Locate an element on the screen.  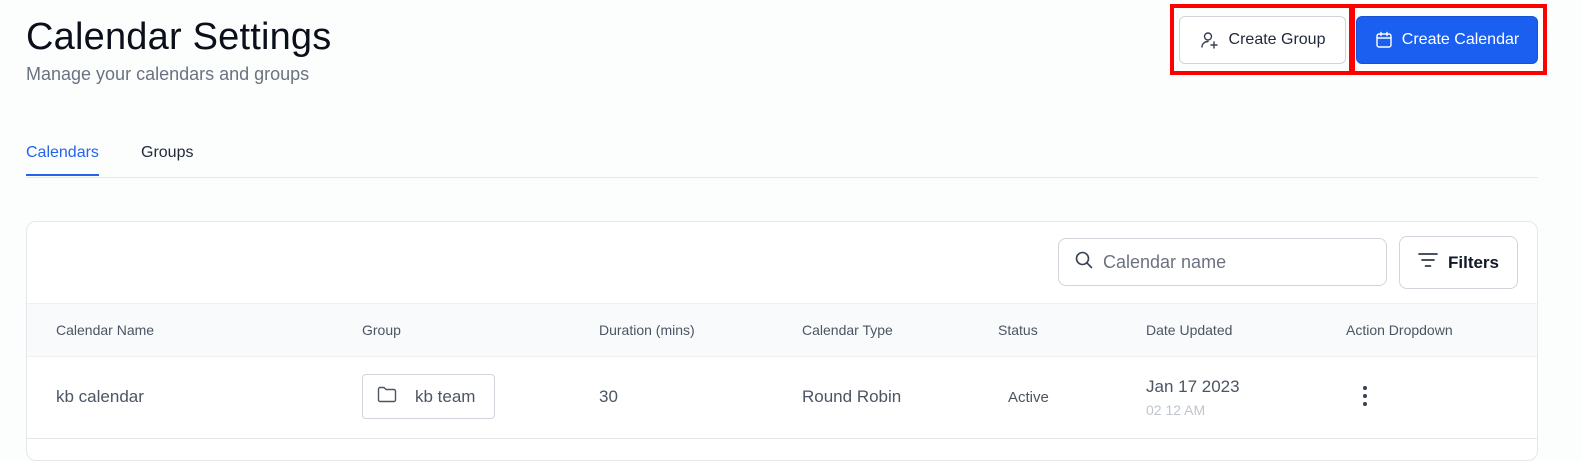
column-header-date-updated: Date Updated is located at coordinates (1189, 330).